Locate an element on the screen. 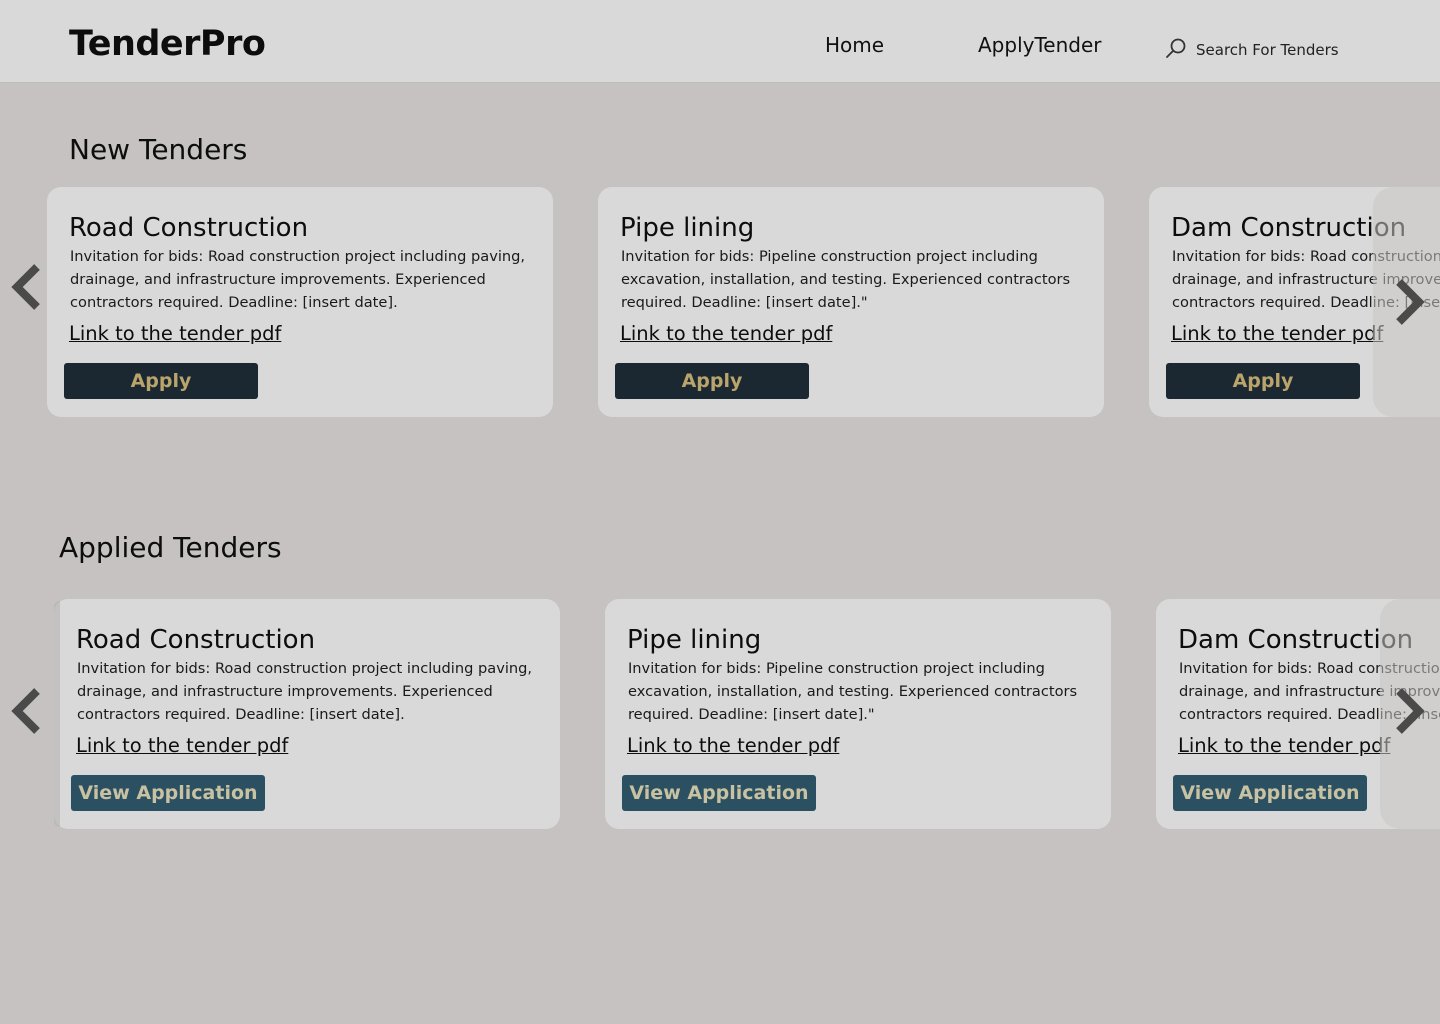 This screenshot has width=1440, height=1024. search-icon is located at coordinates (1176, 50).